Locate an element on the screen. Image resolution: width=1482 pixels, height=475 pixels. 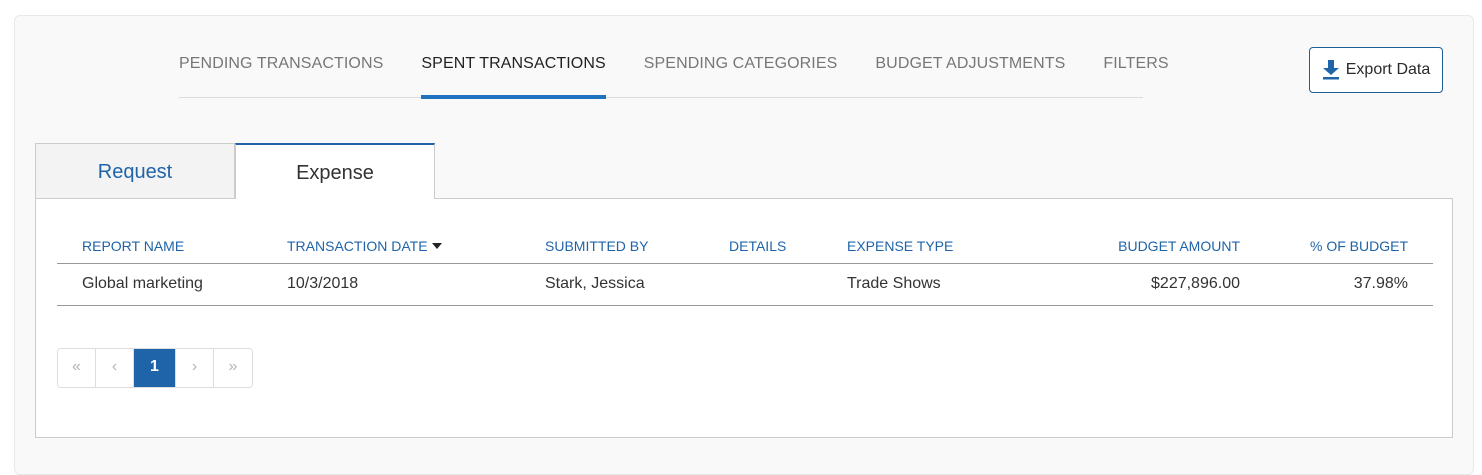
column-header-budget-amount: BUDGET AMOUNT is located at coordinates (1149, 246).